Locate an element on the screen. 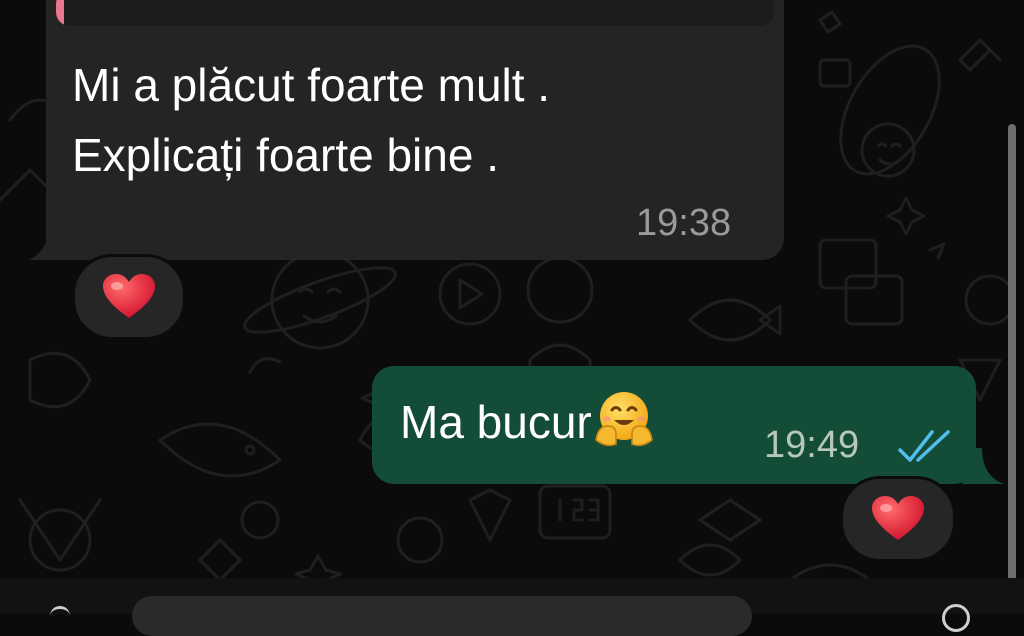 Image resolution: width=1024 pixels, height=636 pixels. quoted-message-preview is located at coordinates (415, 13).